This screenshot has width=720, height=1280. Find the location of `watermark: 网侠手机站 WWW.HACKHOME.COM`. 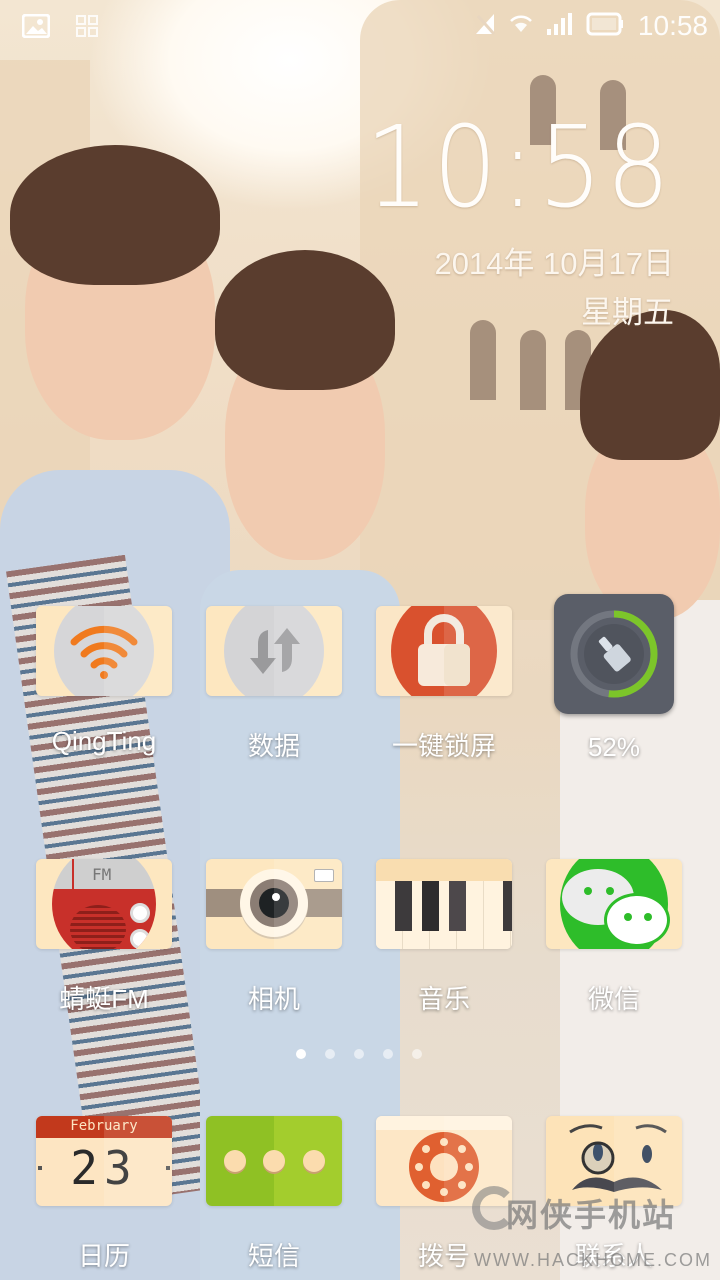

watermark: 网侠手机站 WWW.HACKHOME.COM is located at coordinates (592, 1228).